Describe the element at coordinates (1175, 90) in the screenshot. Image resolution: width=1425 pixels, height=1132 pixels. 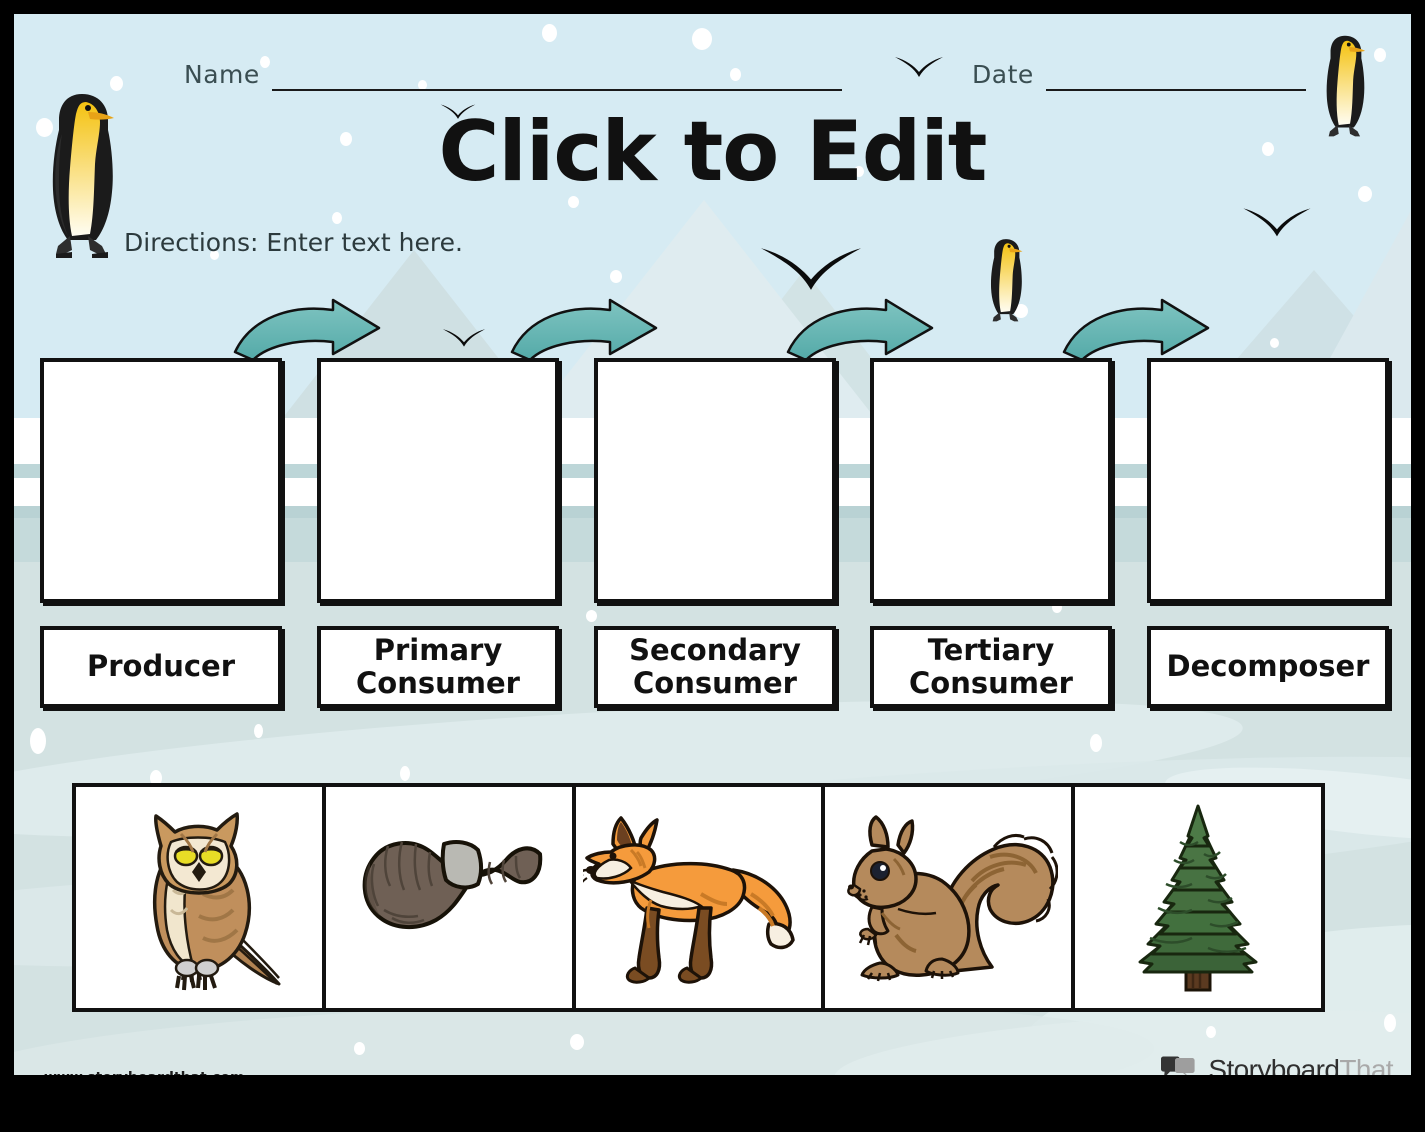
I see `date-input-rule` at that location.